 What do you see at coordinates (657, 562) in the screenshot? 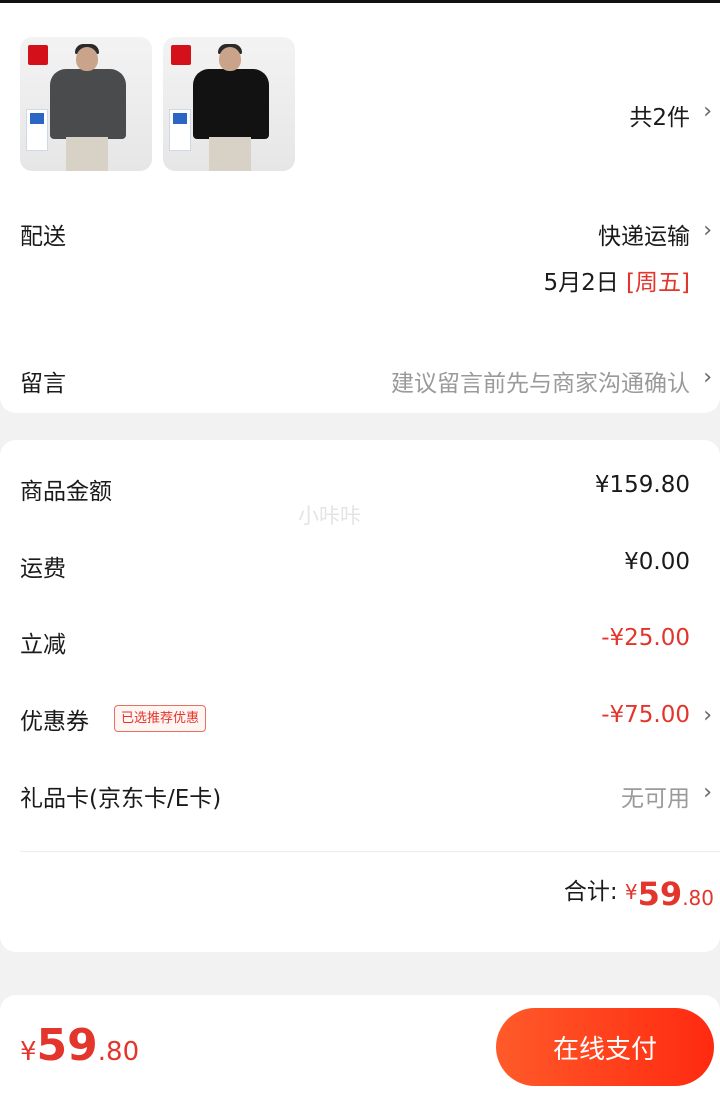
I see `shipping-value: ¥0.00` at bounding box center [657, 562].